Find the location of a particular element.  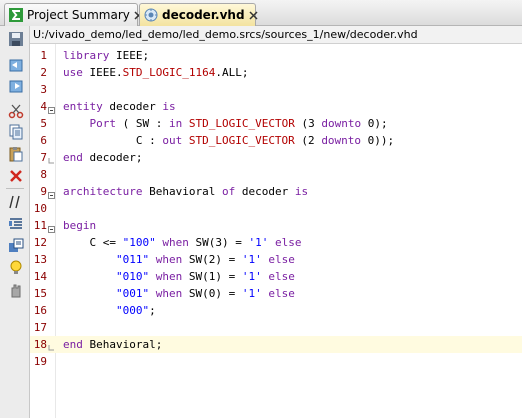

line-number: 11 is located at coordinates (40, 225).